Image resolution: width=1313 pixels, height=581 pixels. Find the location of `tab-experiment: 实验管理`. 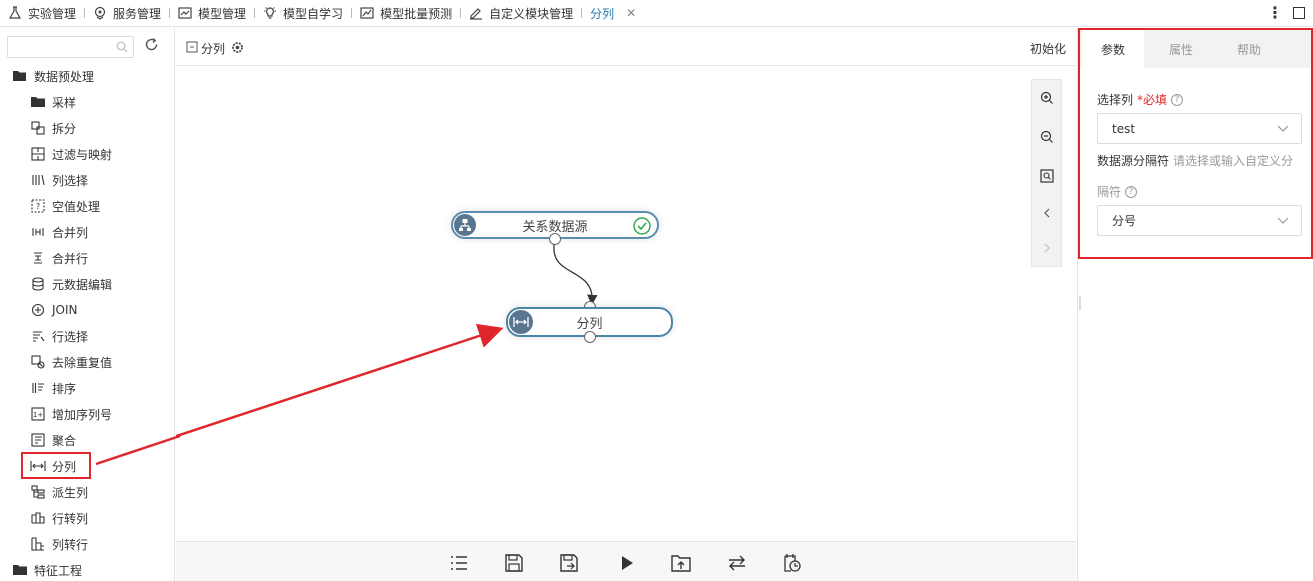

tab-experiment: 实验管理 is located at coordinates (42, 13).